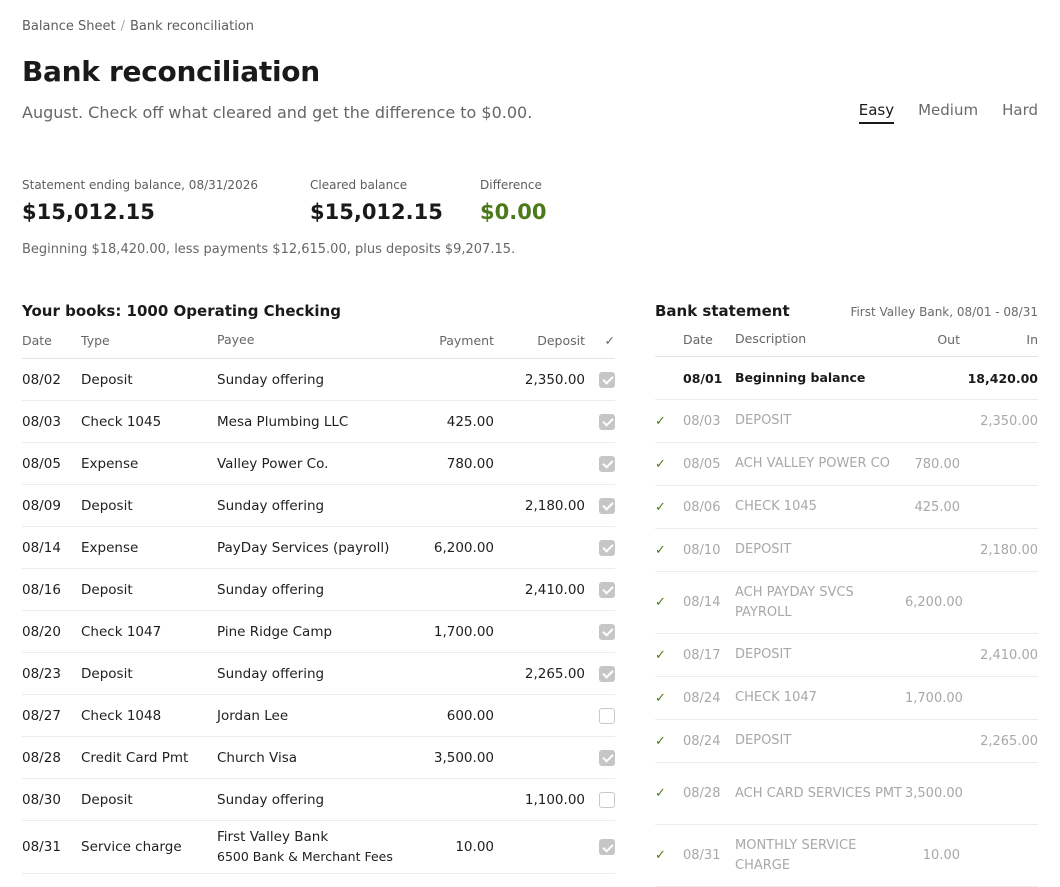 The width and height of the screenshot is (1060, 887). What do you see at coordinates (698, 339) in the screenshot?
I see `col-bank-date: Date` at bounding box center [698, 339].